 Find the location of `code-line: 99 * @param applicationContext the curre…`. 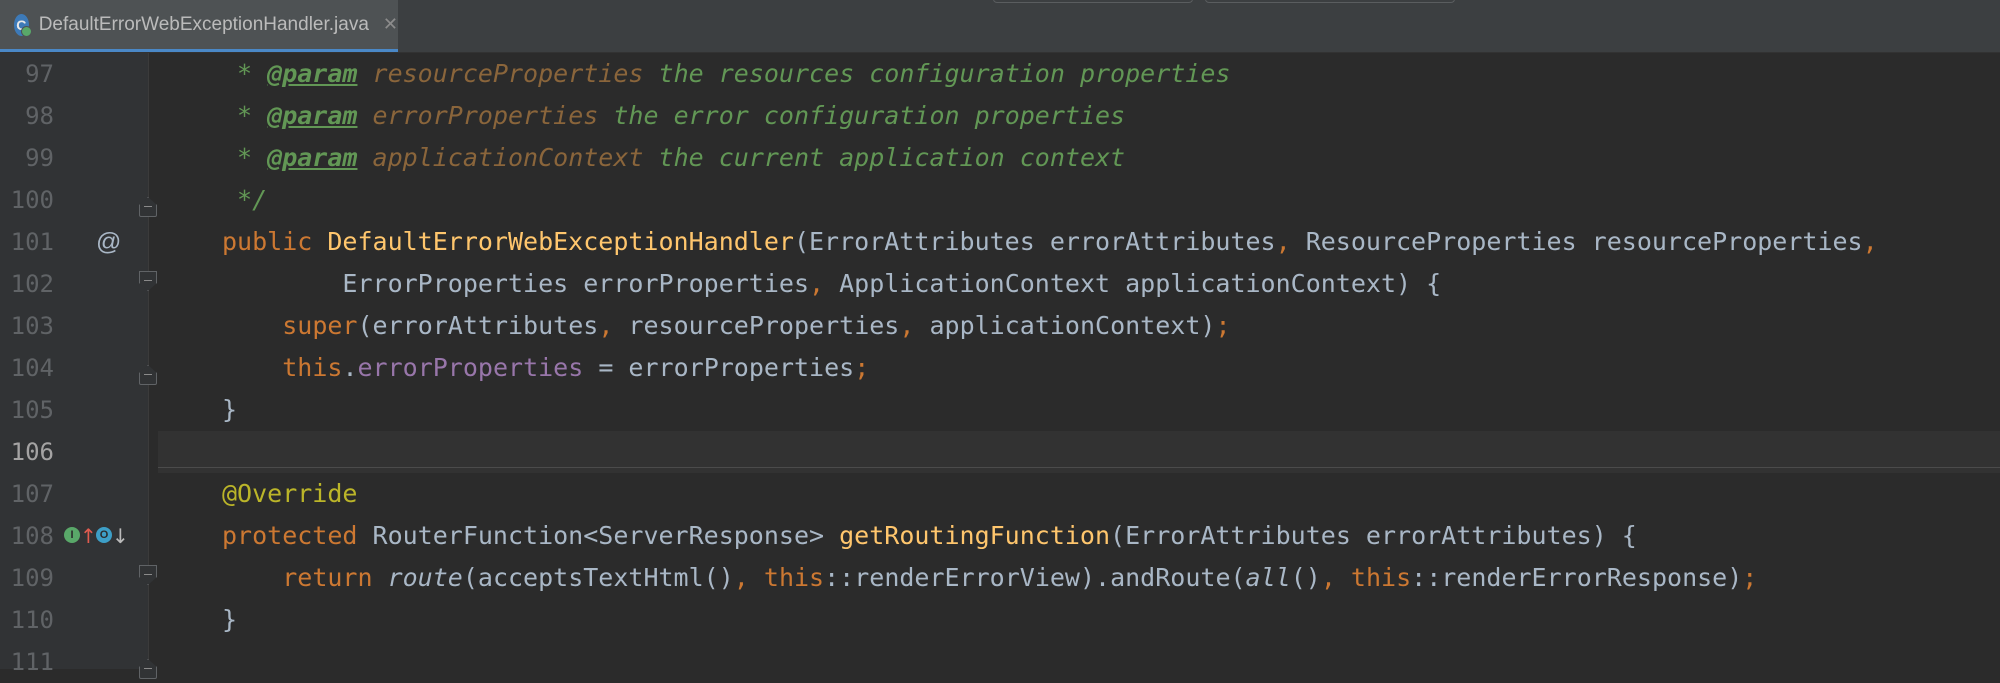

code-line: 99 * @param applicationContext the curre… is located at coordinates (1000, 158).